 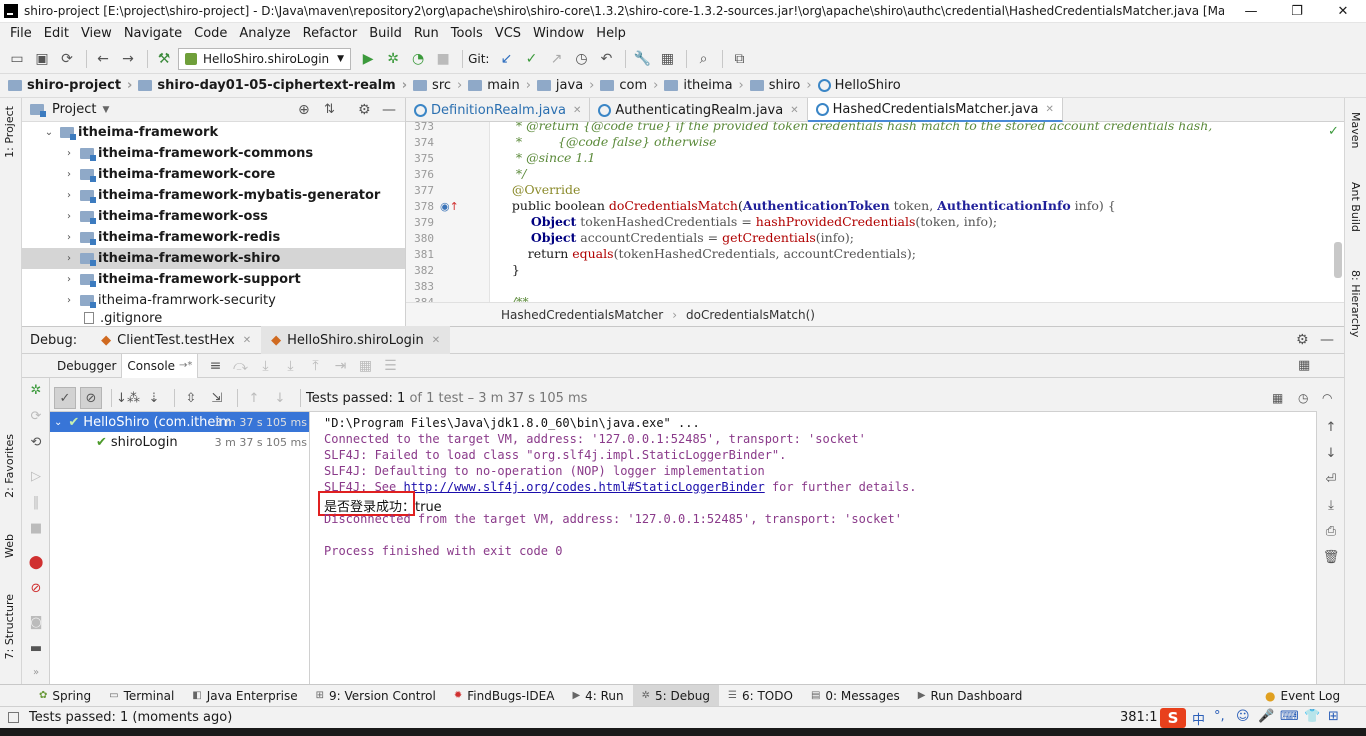 I want to click on step-over-icon: ⤼, so click(x=240, y=366).